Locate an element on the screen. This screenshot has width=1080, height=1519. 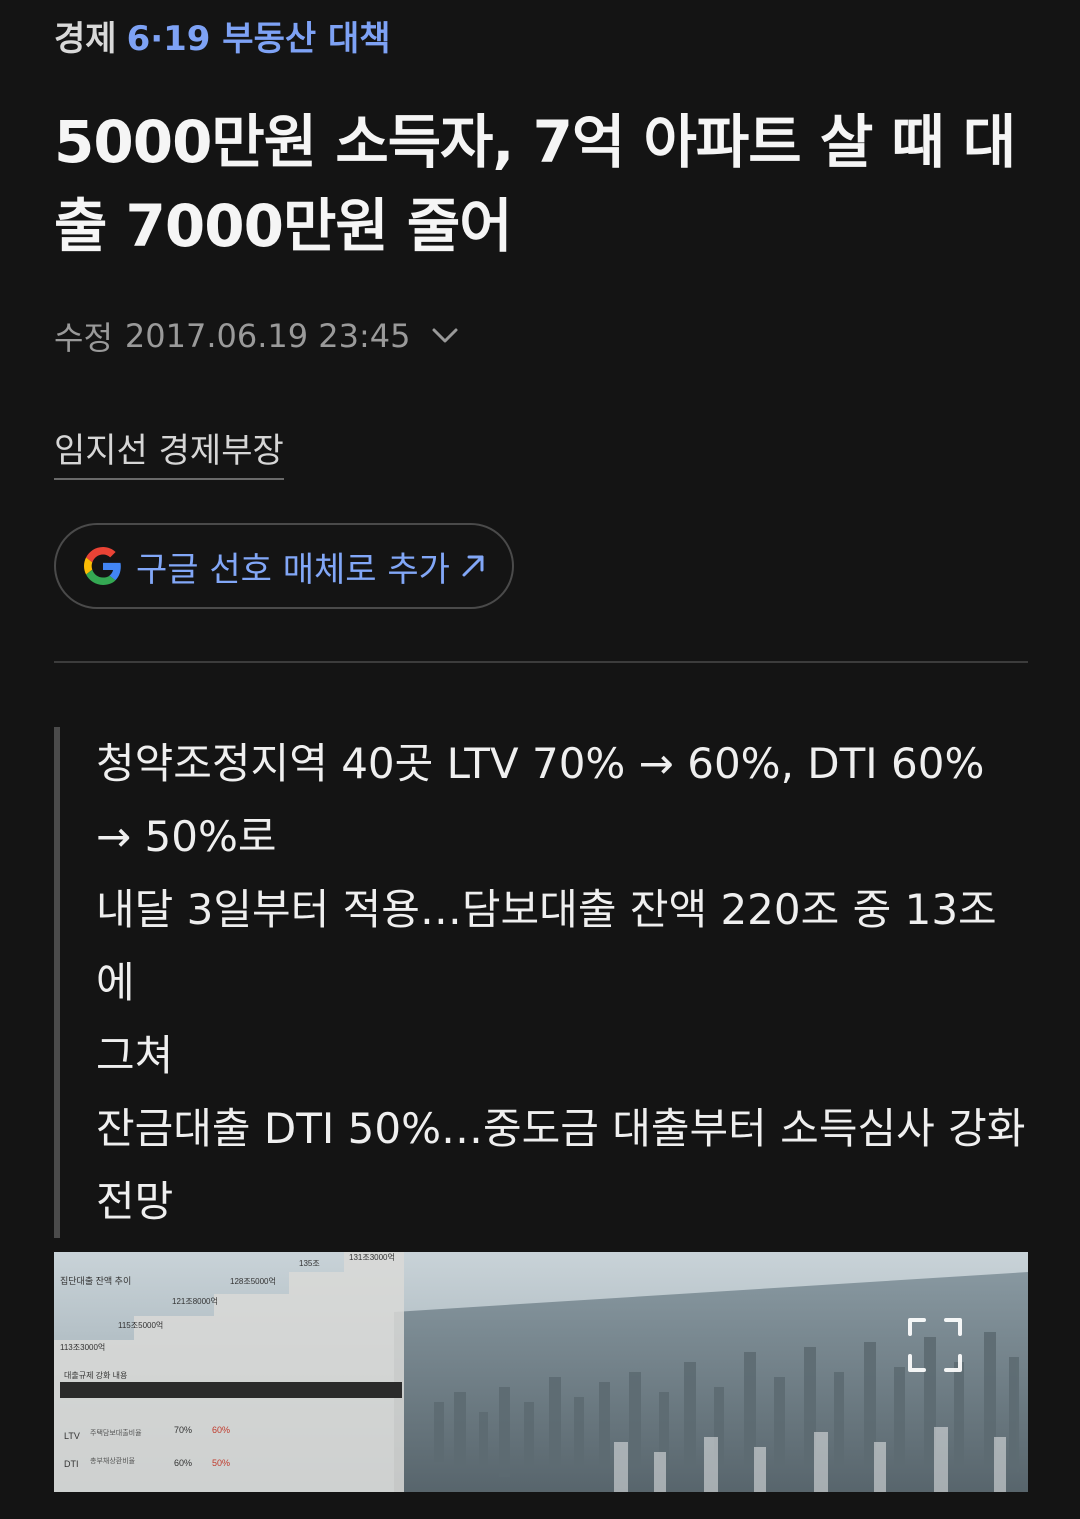
article-meta: 수정 2017.06.19 23:45 is located at coordinates (256, 336).